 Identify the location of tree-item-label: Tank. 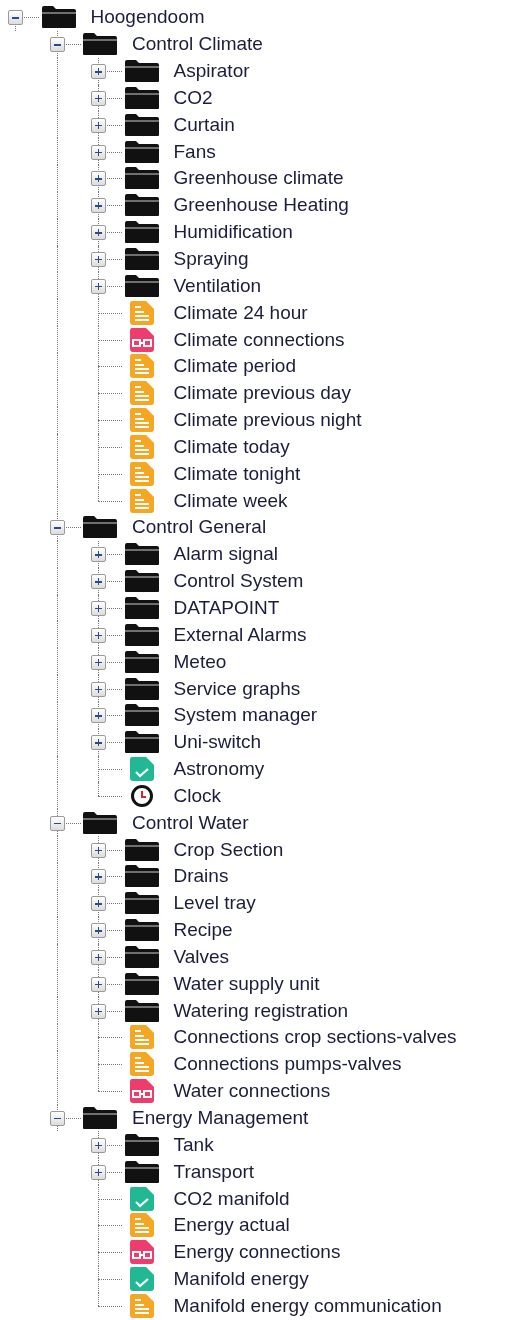
(193, 1144).